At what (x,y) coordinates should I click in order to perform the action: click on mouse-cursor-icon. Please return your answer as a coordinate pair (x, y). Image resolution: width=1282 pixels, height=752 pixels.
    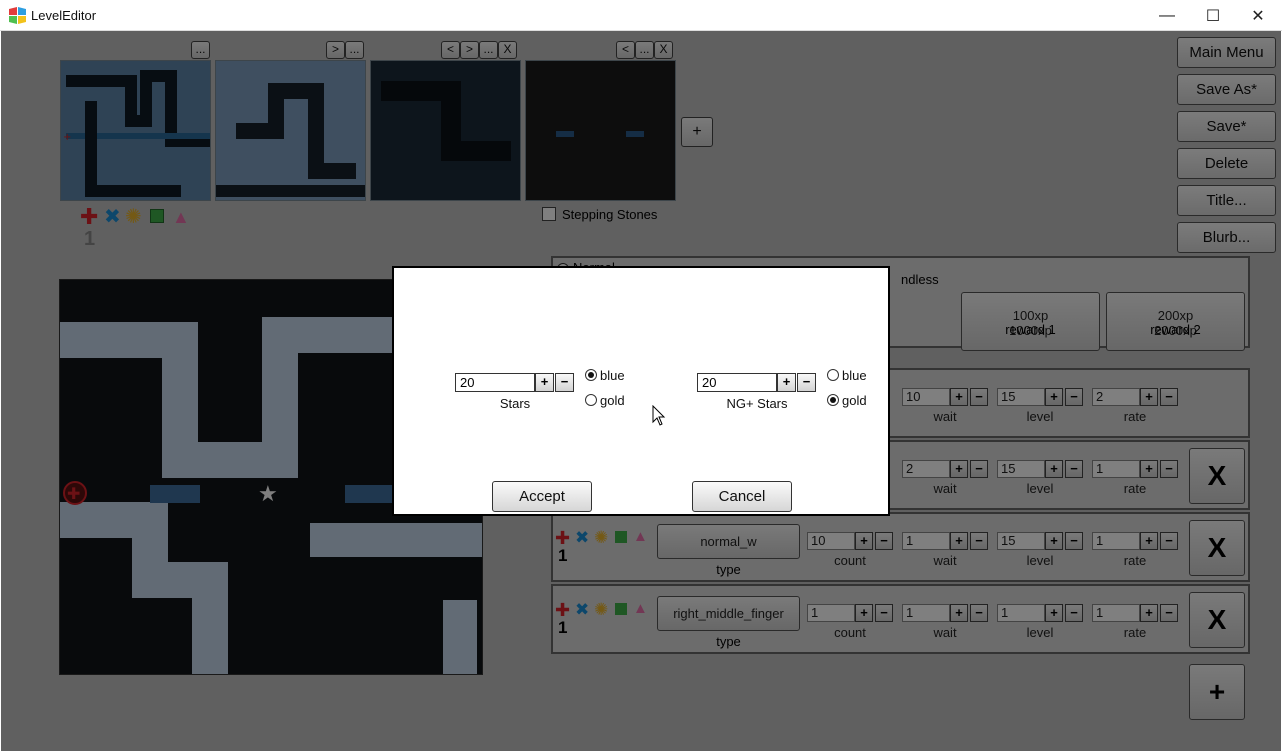
    Looking at the image, I should click on (659, 415).